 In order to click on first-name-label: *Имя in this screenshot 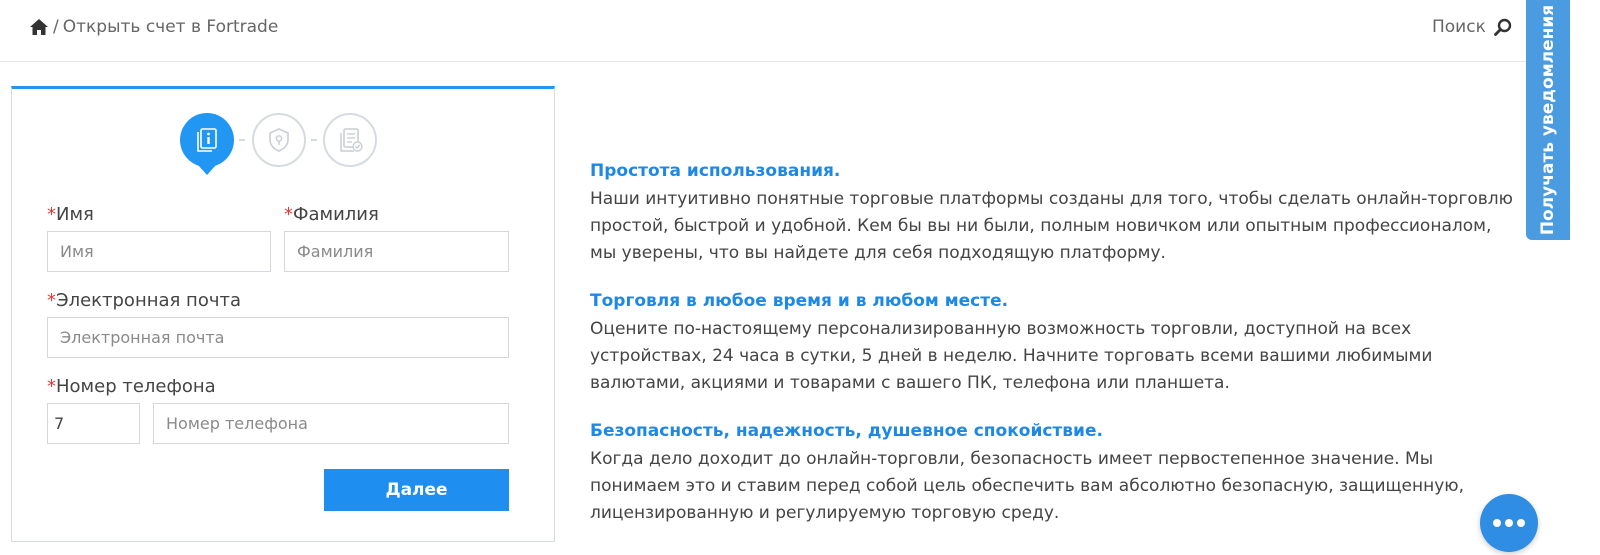, I will do `click(70, 214)`.